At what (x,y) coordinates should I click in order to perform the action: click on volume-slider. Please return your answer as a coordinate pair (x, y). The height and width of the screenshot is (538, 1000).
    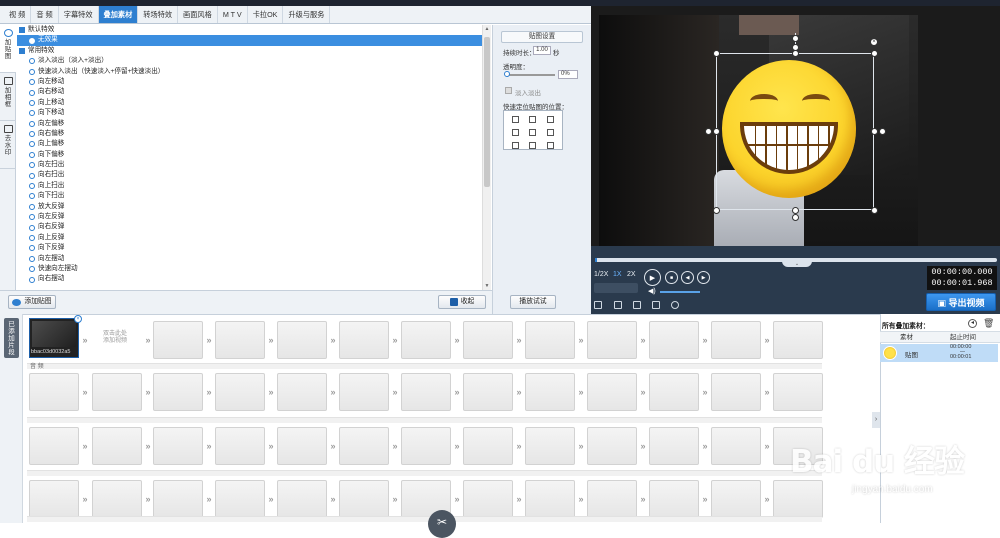
    Looking at the image, I should click on (680, 292).